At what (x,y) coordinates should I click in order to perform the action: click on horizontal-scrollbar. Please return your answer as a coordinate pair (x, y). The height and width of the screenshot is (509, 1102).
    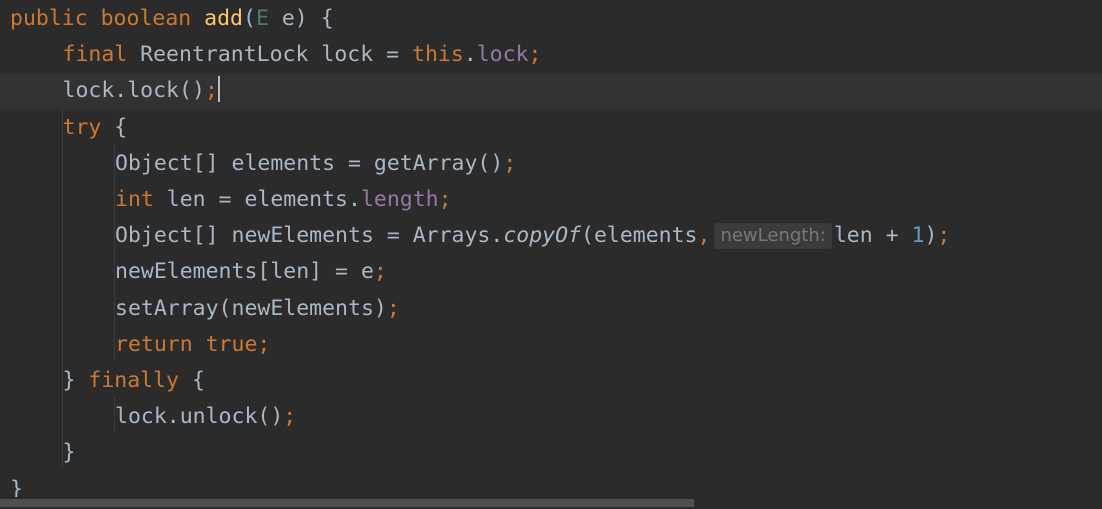
    Looking at the image, I should click on (551, 503).